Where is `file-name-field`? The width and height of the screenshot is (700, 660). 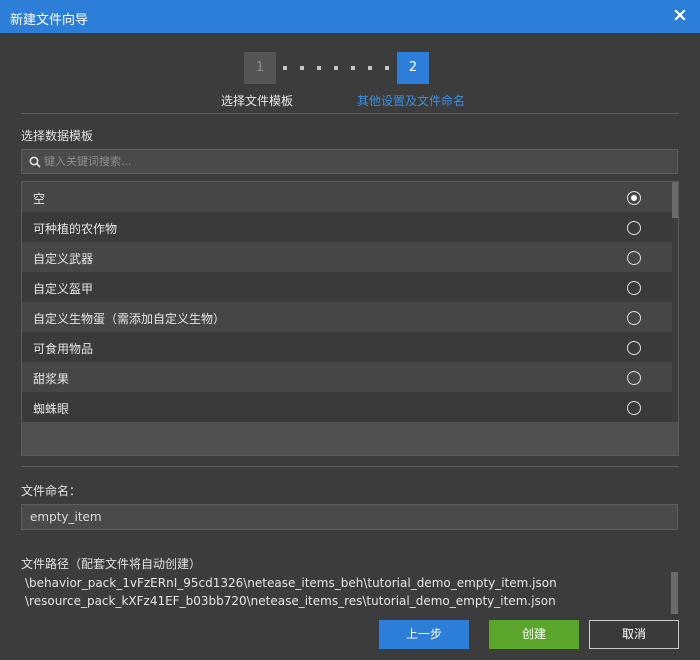
file-name-field is located at coordinates (349, 517).